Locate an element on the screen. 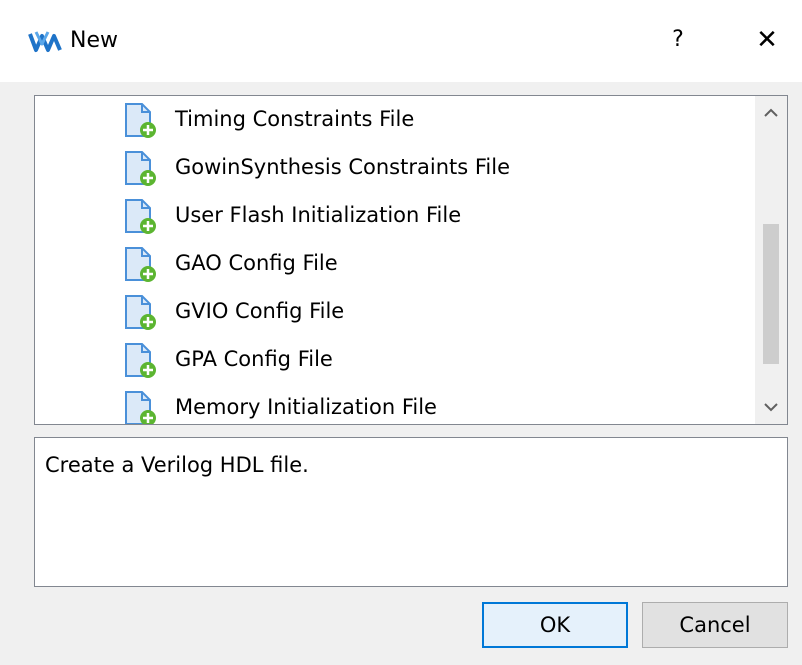  list-item-label: Memory Initialization File is located at coordinates (306, 407).